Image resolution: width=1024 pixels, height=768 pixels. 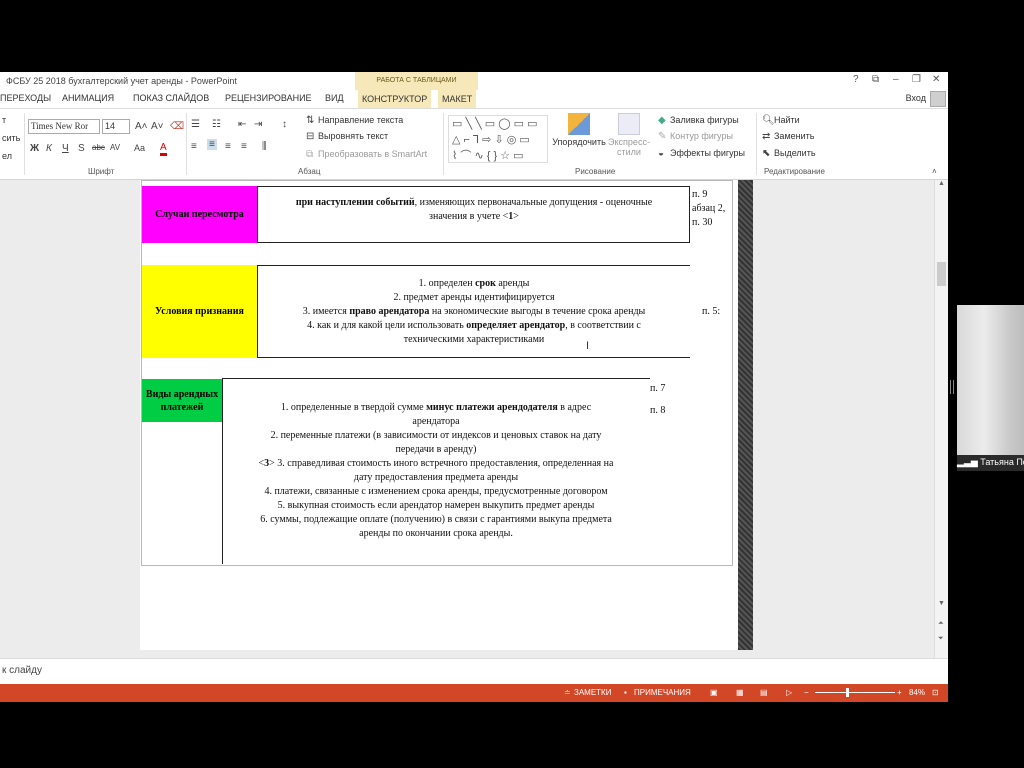 I want to click on minimize-icon: –, so click(x=896, y=79).